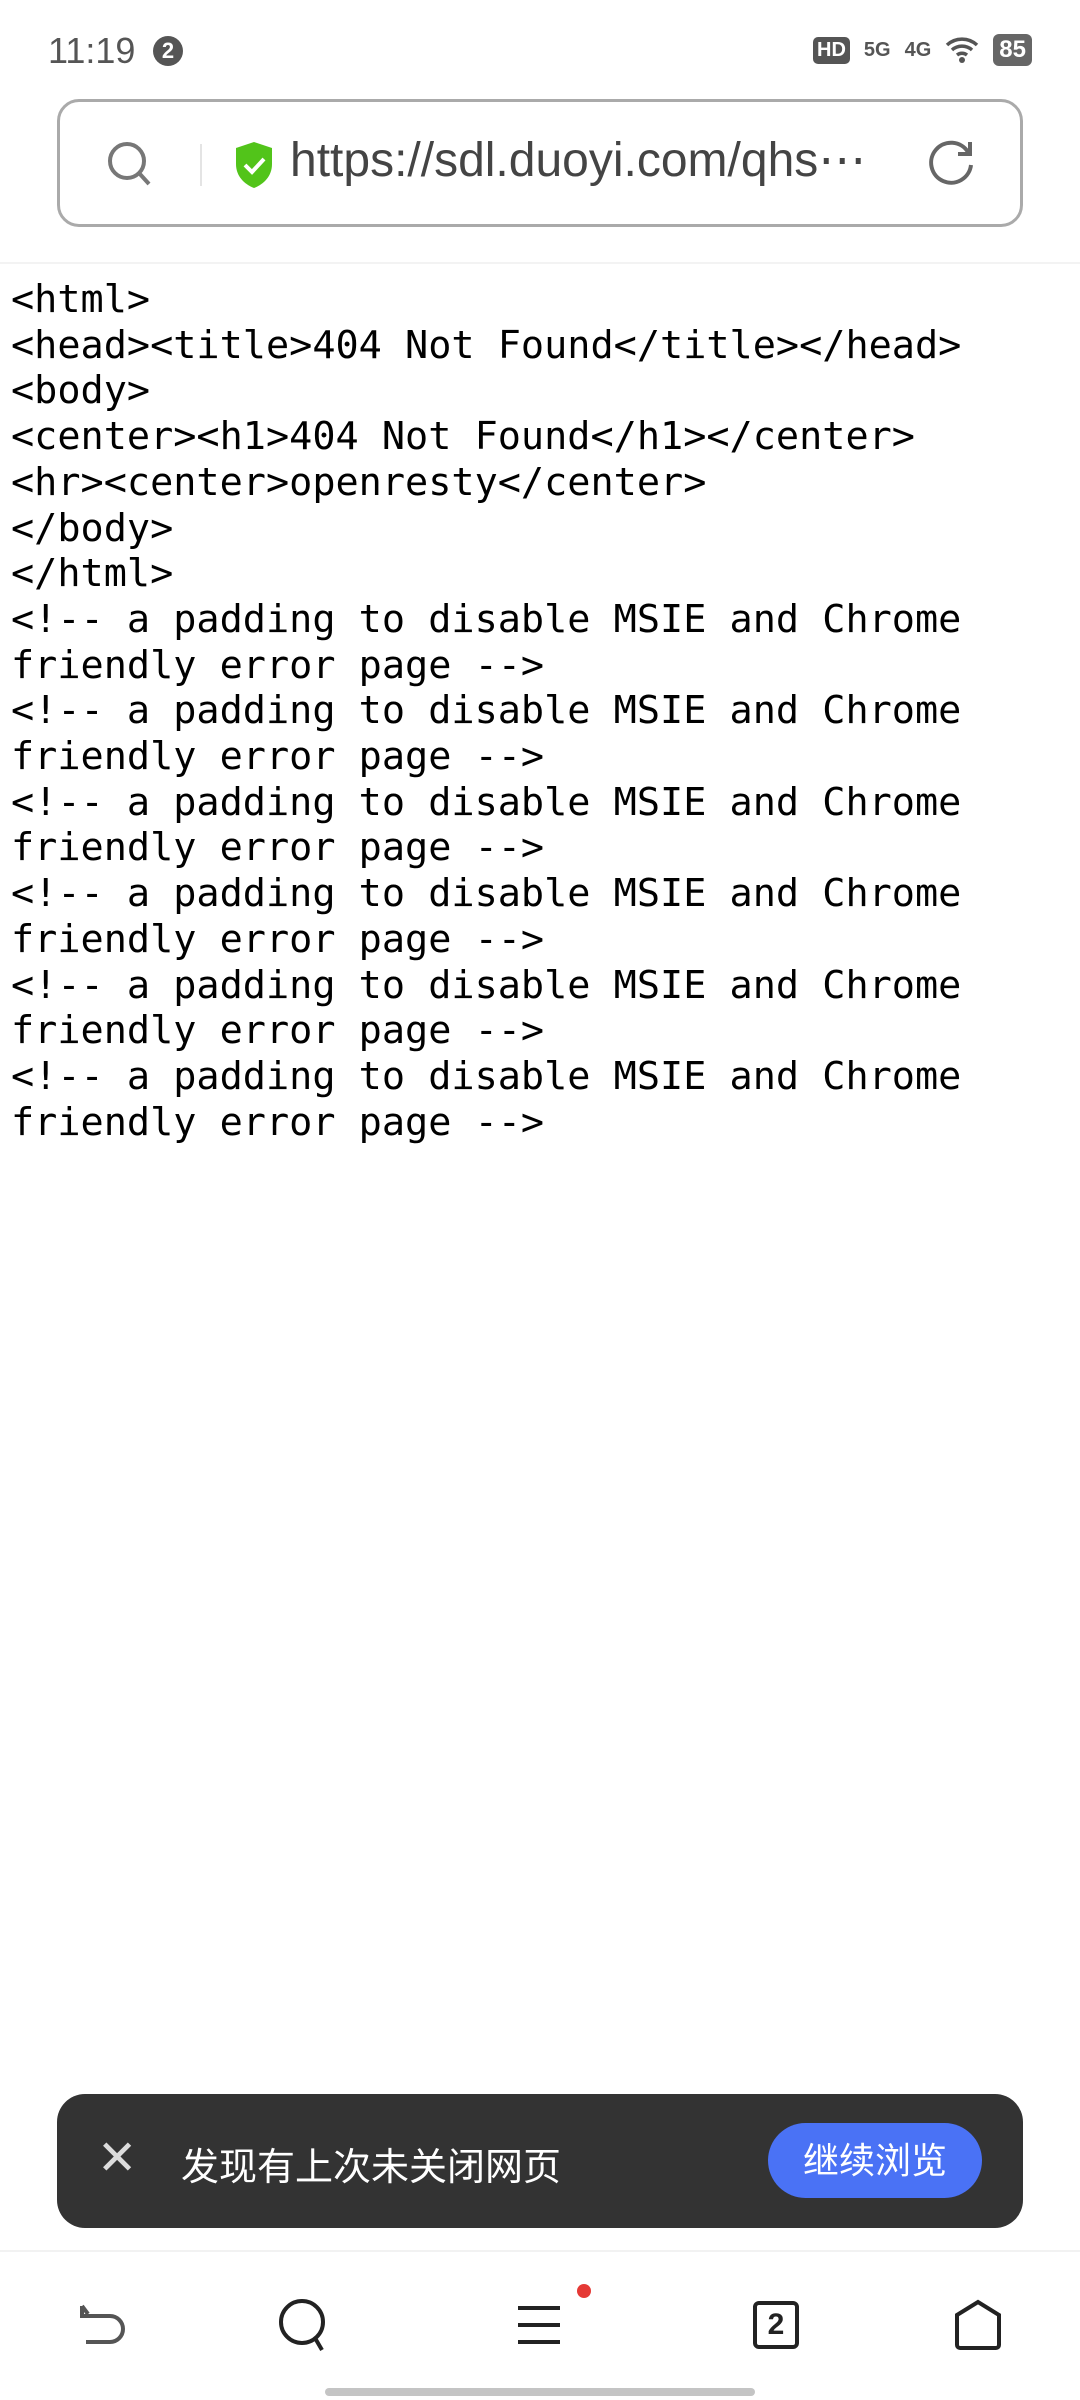  I want to click on restore-session-toast: ✕ 发现有上次未关闭网页 继续浏览, so click(540, 2161).